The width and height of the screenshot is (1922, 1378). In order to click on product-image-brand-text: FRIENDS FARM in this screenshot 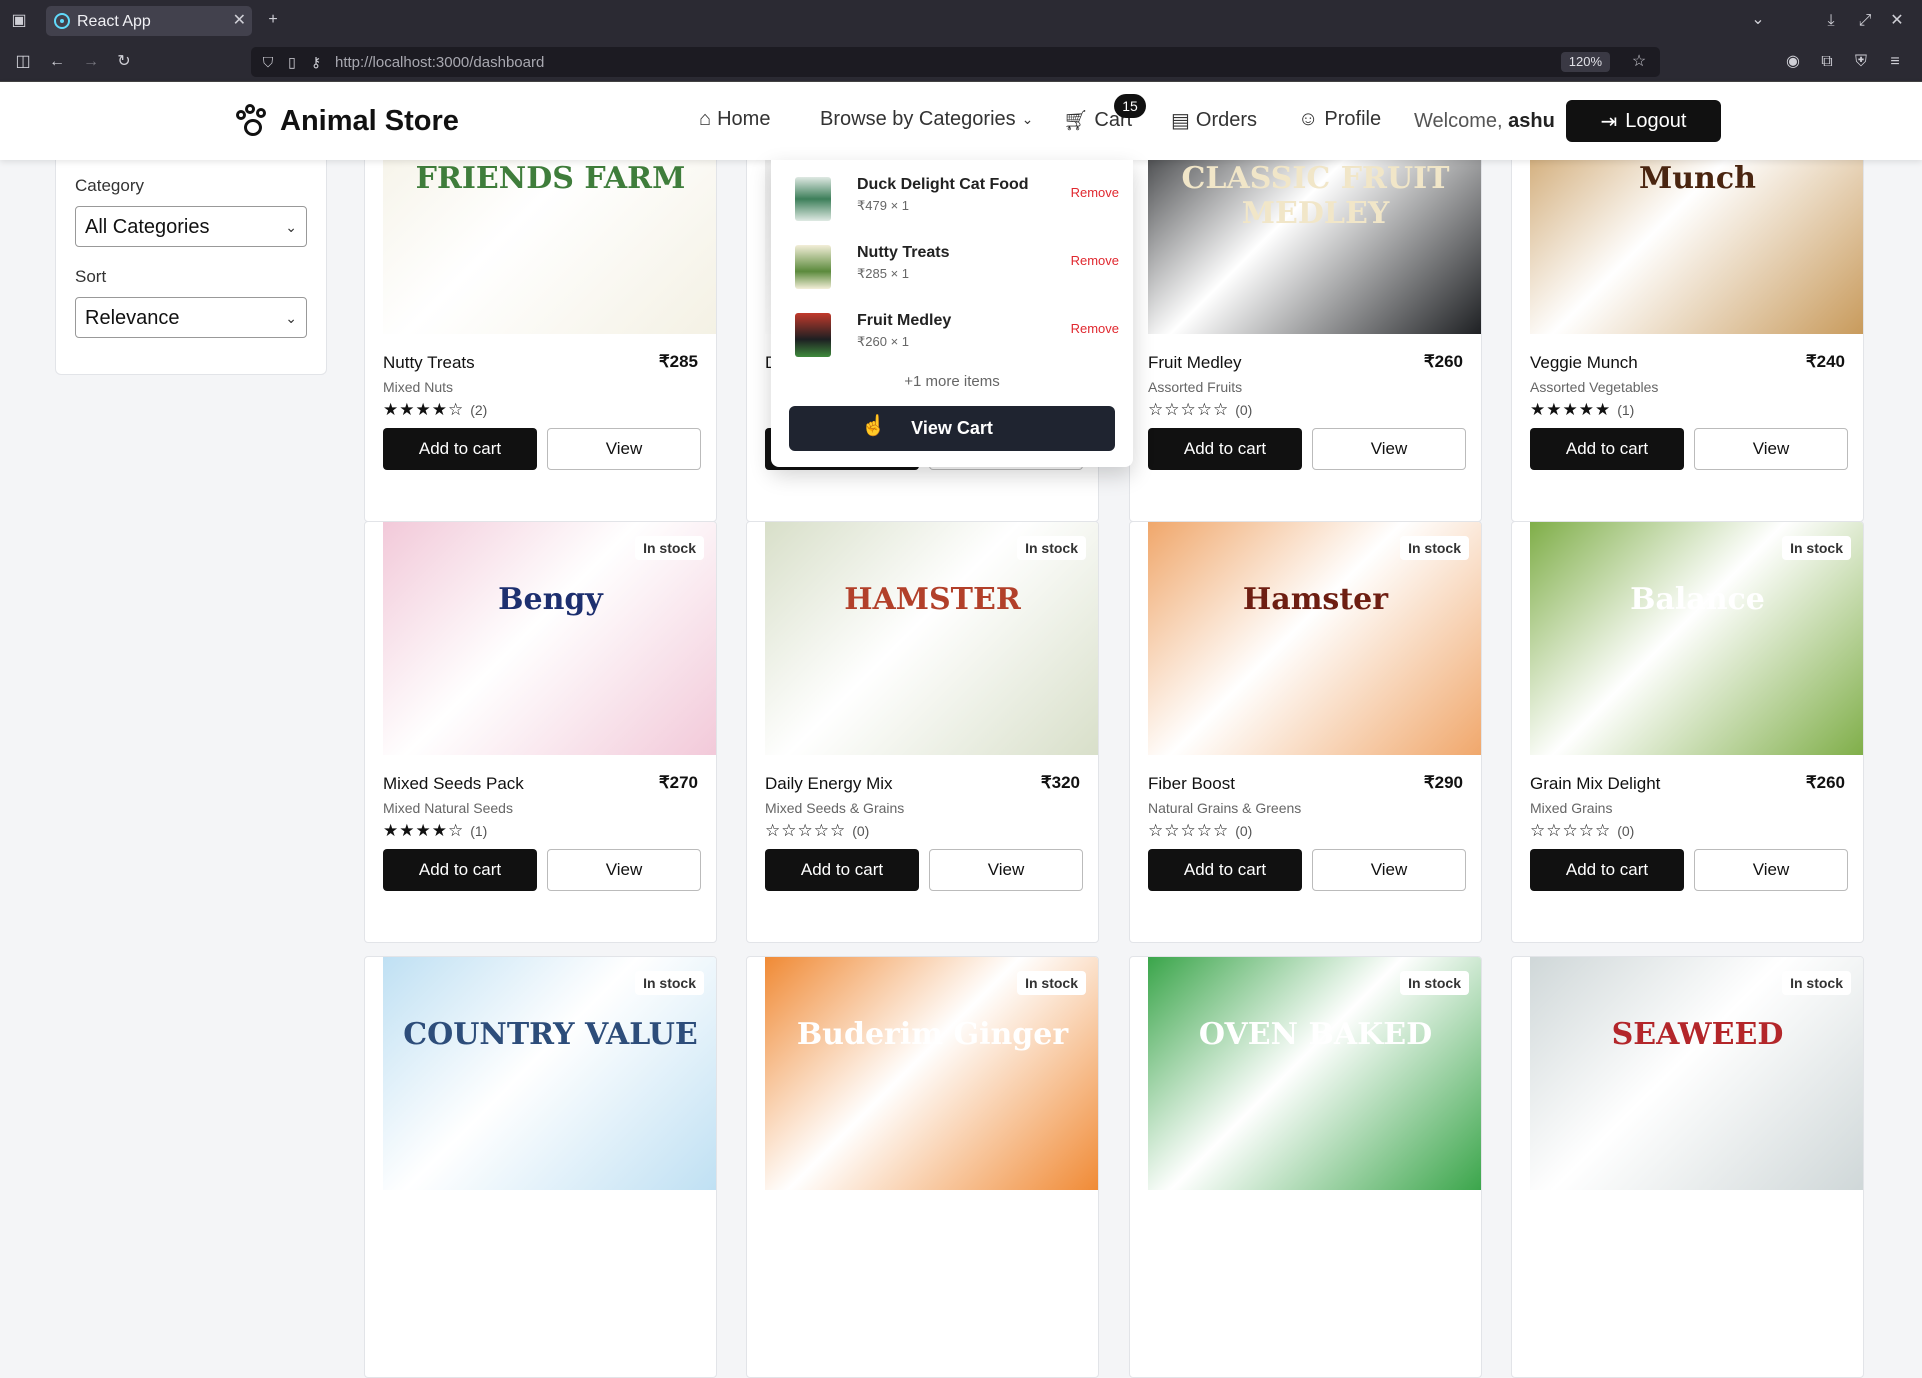, I will do `click(550, 178)`.